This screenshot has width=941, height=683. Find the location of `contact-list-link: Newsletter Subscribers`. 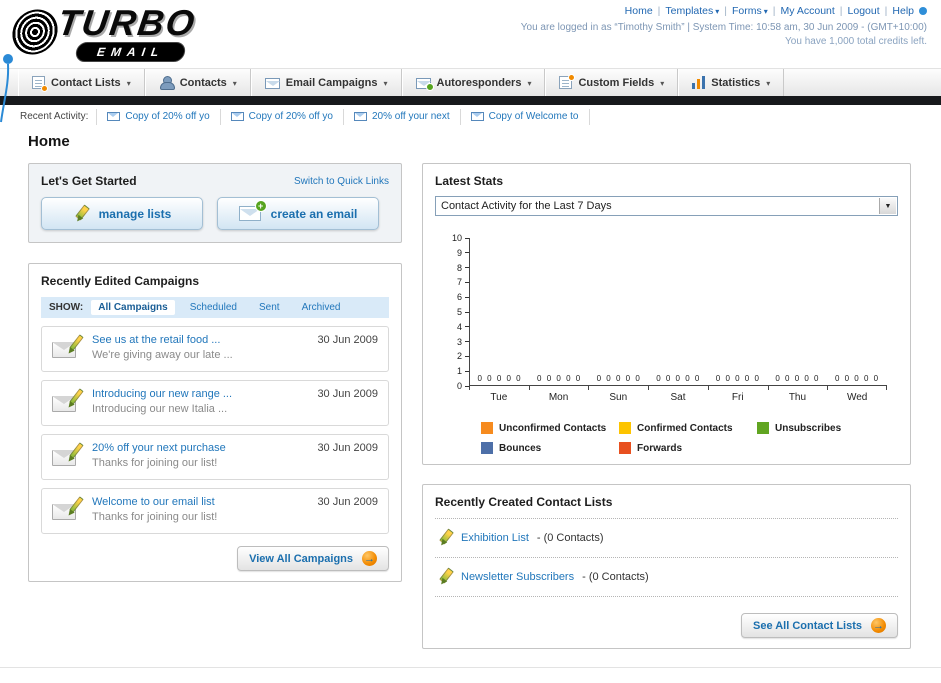

contact-list-link: Newsletter Subscribers is located at coordinates (517, 577).